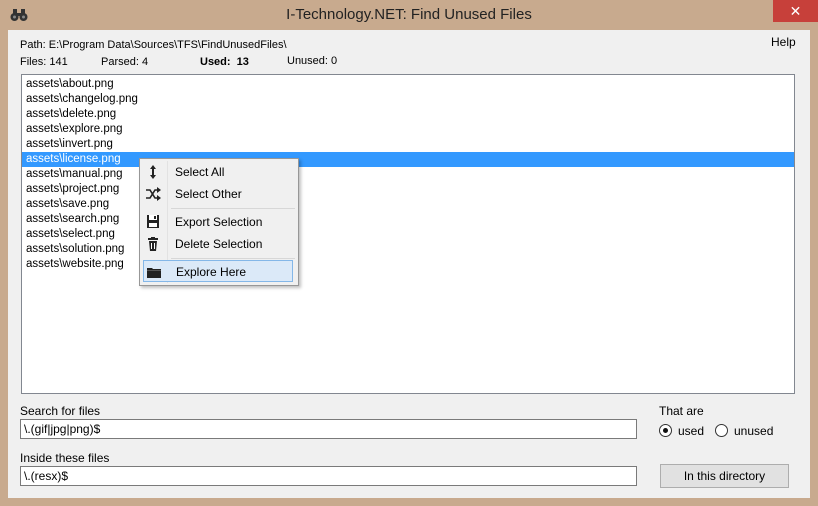 The image size is (818, 506). I want to click on unused-count: Unused: 0, so click(312, 61).